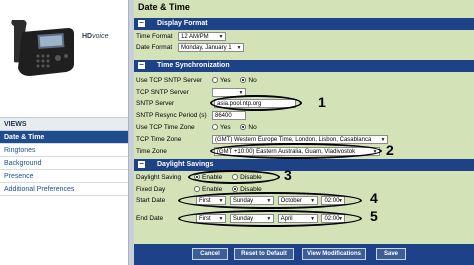  Describe the element at coordinates (264, 254) in the screenshot. I see `reset-to-default-button: Reset to Default` at that location.